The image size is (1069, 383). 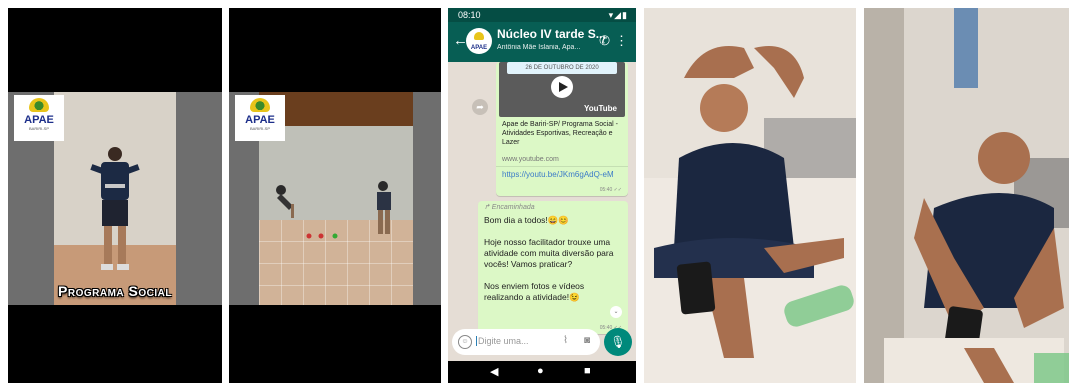 I want to click on camera-icon: ◙, so click(x=587, y=340).